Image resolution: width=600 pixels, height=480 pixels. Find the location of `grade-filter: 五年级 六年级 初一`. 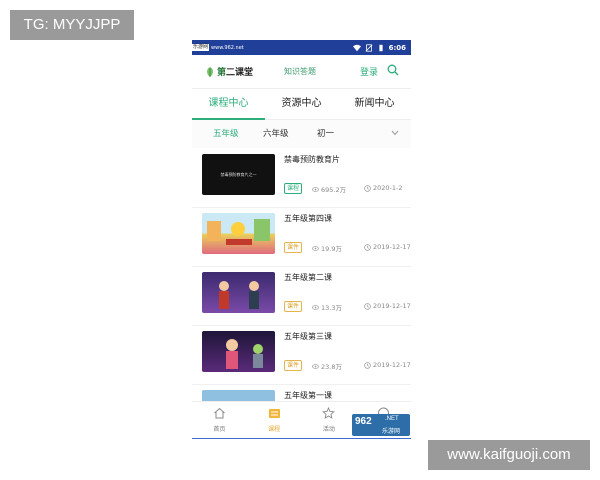

grade-filter: 五年级 六年级 初一 is located at coordinates (301, 134).